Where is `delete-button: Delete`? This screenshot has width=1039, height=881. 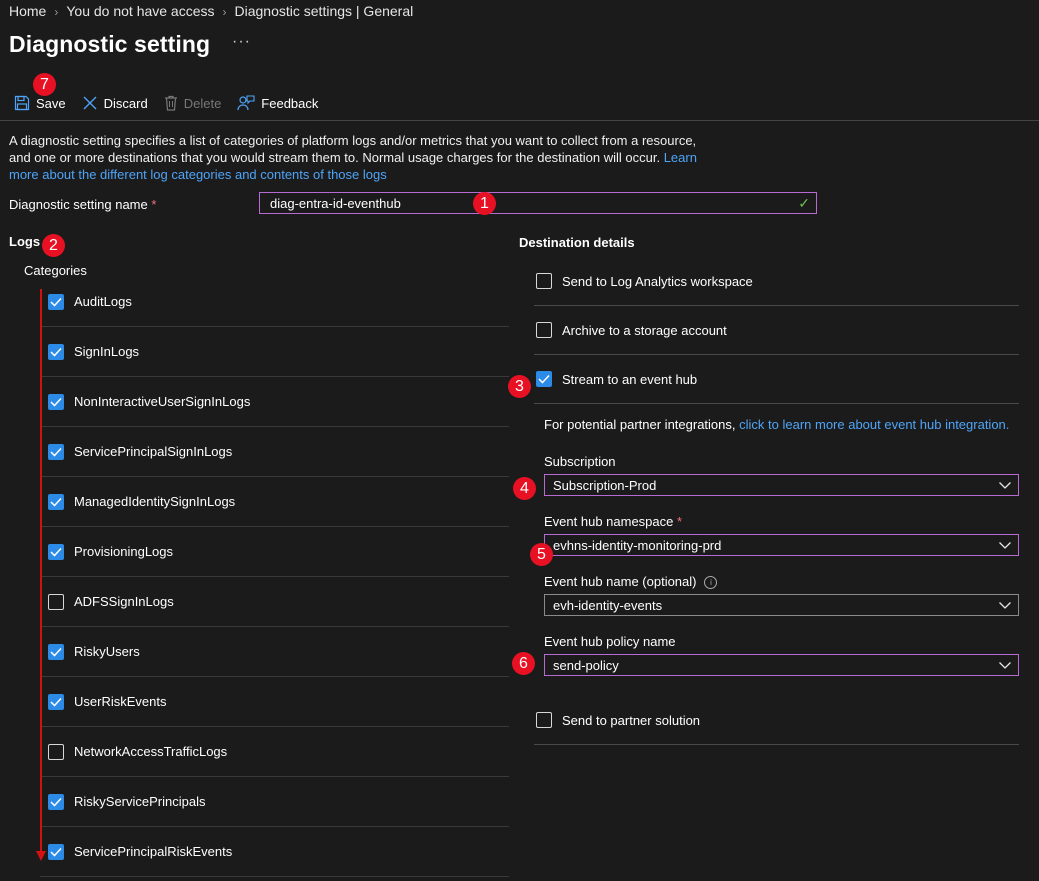
delete-button: Delete is located at coordinates (193, 103).